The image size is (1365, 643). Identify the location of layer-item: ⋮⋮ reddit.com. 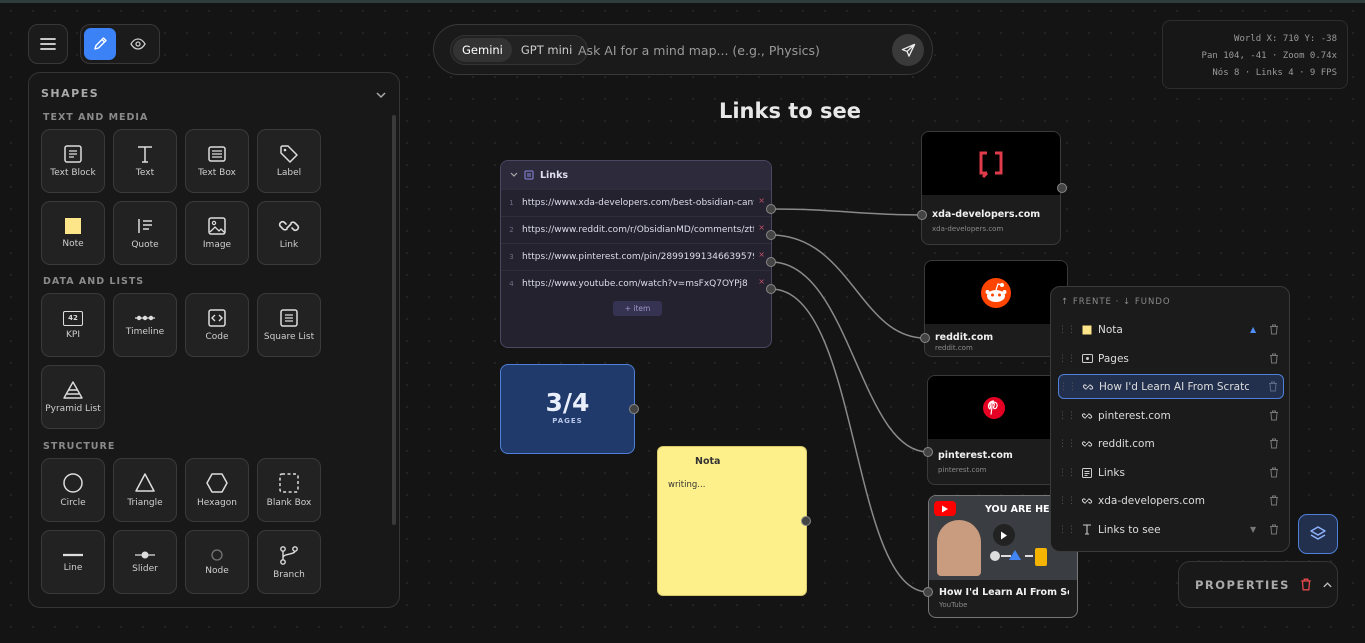
(1171, 443).